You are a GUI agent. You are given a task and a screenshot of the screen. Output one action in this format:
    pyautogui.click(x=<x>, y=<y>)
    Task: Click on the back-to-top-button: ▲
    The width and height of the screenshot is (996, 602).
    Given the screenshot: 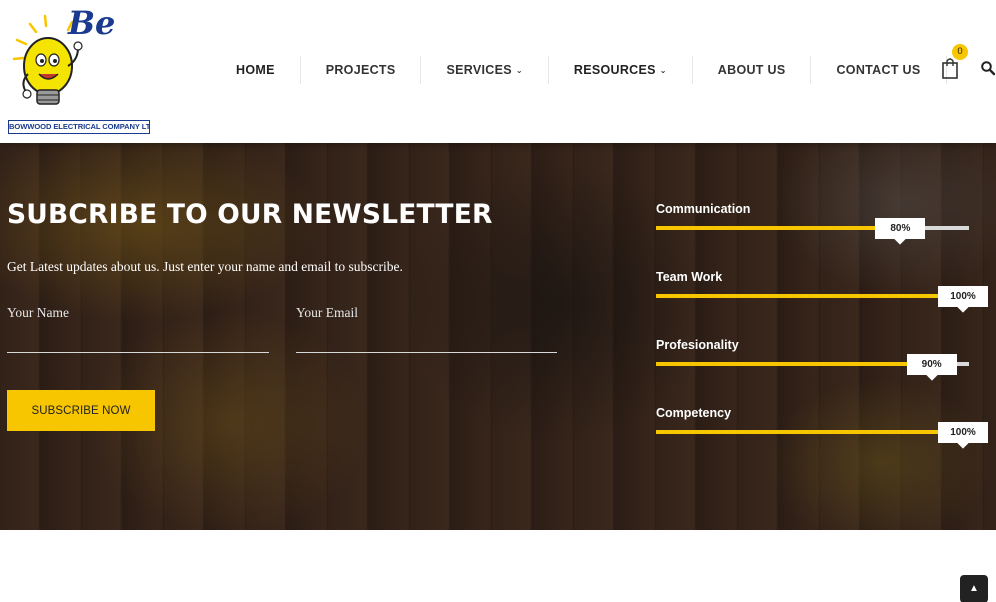 What is the action you would take?
    pyautogui.click(x=974, y=588)
    